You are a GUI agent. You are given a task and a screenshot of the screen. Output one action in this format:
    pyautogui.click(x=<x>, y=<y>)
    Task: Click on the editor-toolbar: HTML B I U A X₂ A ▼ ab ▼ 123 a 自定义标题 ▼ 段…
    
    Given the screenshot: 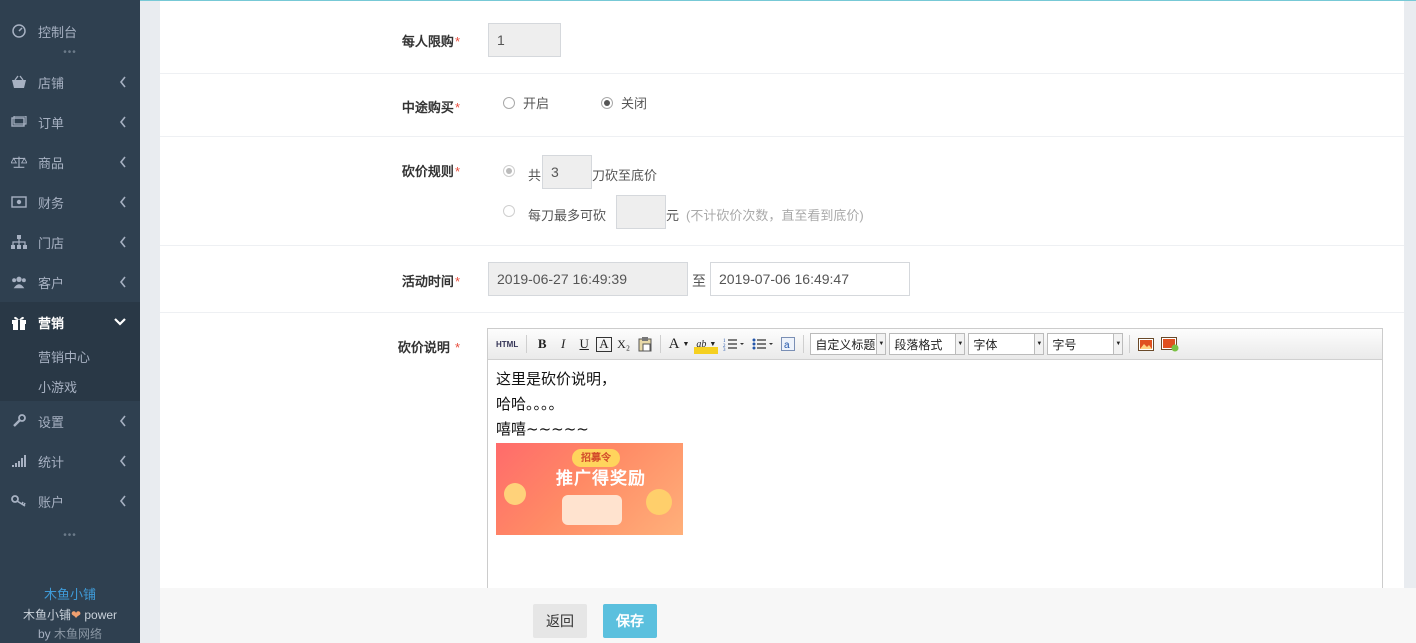 What is the action you would take?
    pyautogui.click(x=935, y=344)
    